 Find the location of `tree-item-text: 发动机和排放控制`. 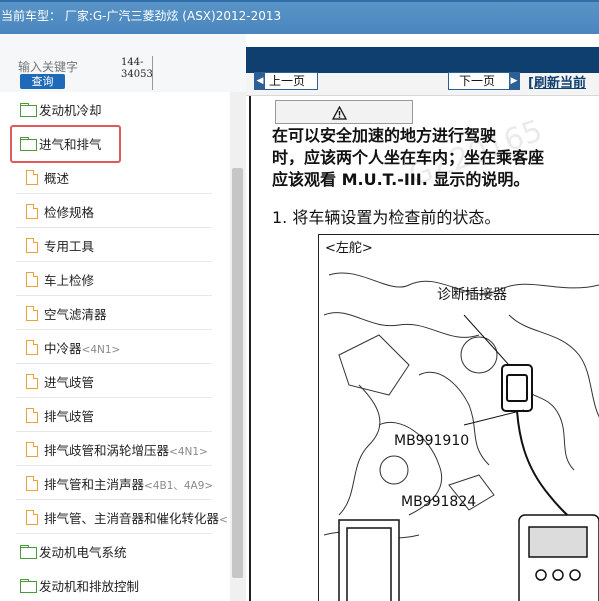

tree-item-text: 发动机和排放控制 is located at coordinates (89, 586).